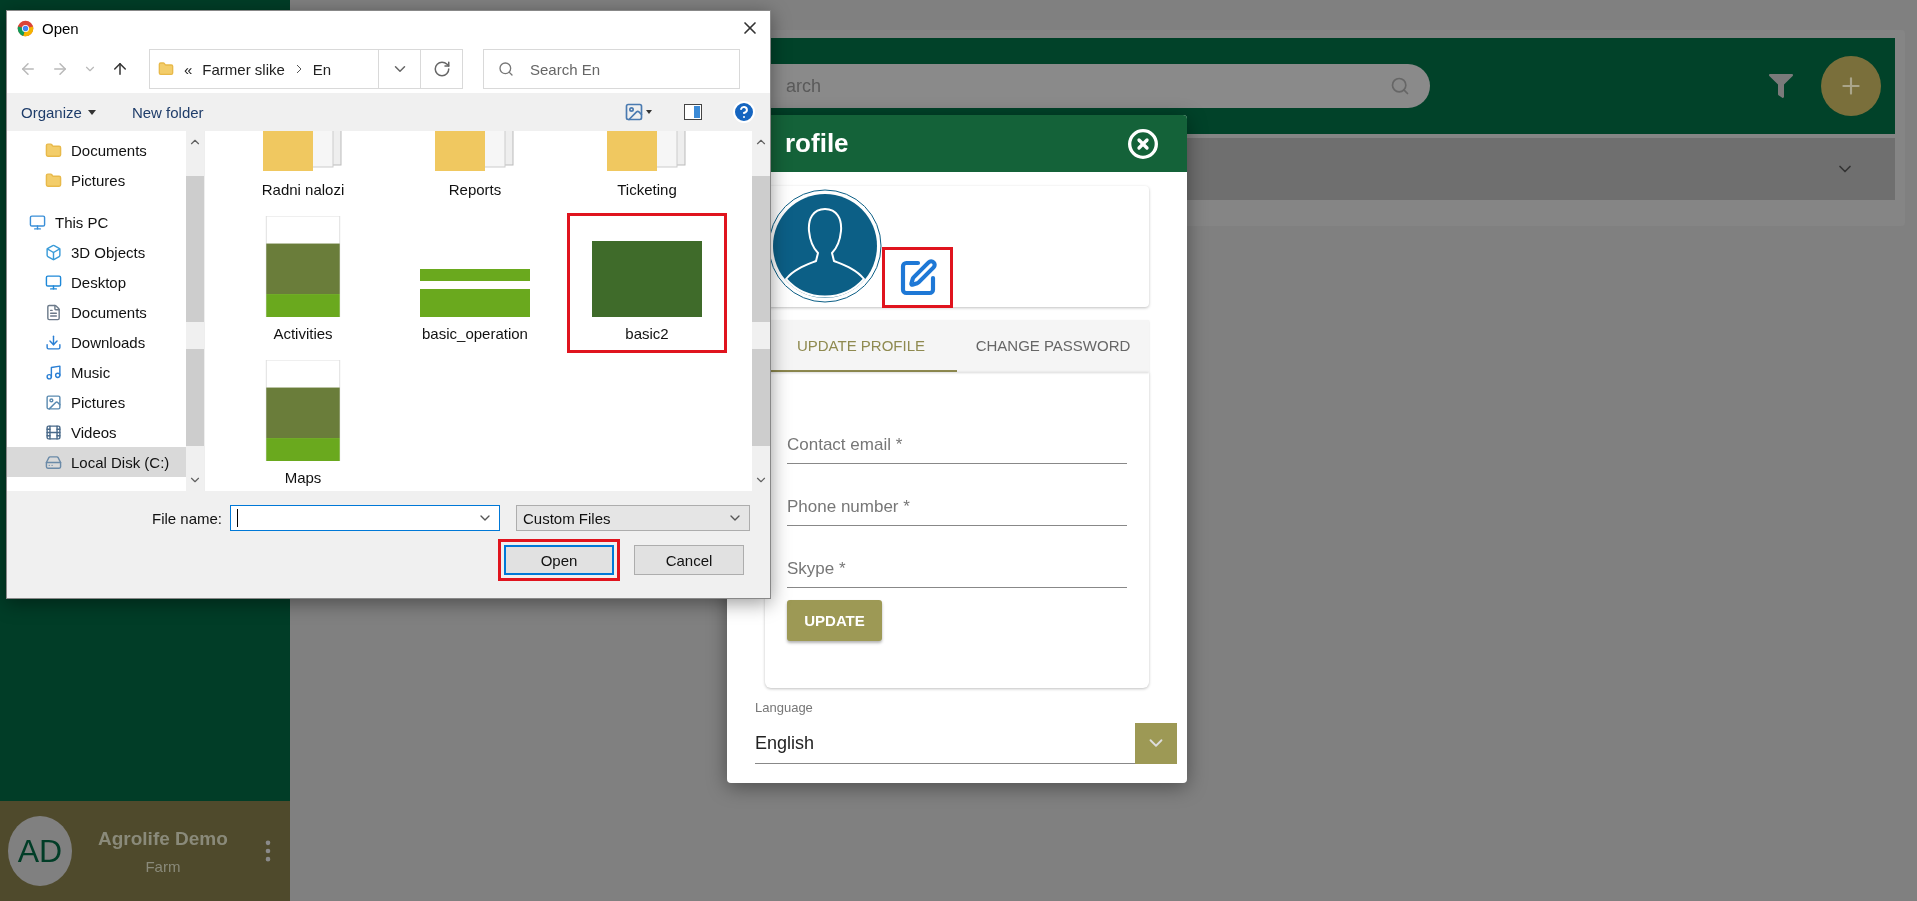 The height and width of the screenshot is (901, 1917). What do you see at coordinates (966, 743) in the screenshot?
I see `language-select: English` at bounding box center [966, 743].